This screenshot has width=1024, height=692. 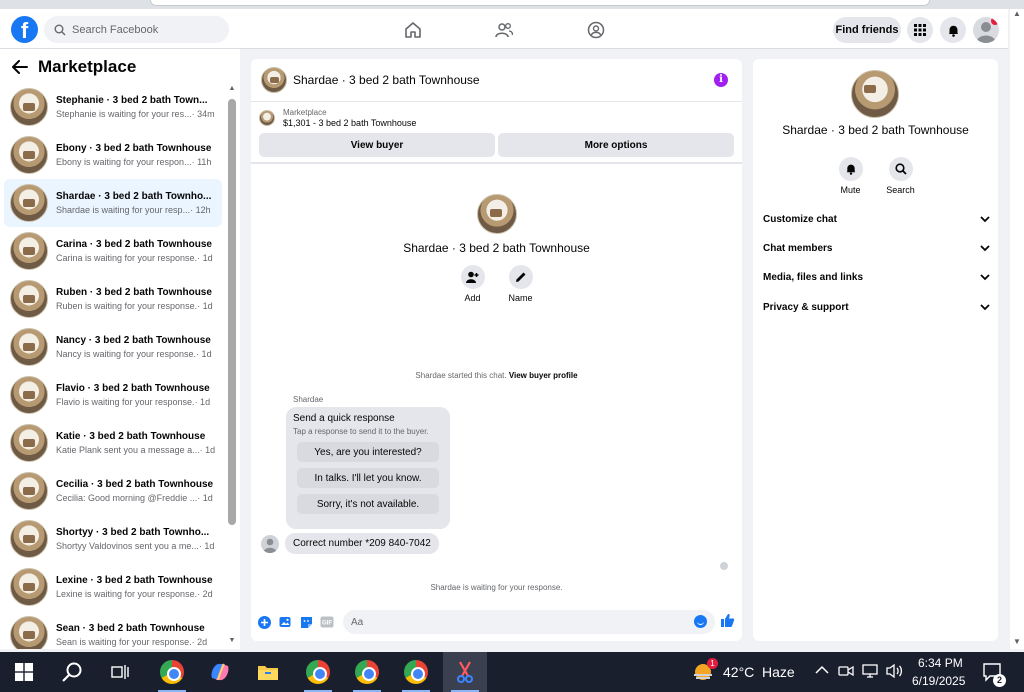 What do you see at coordinates (616, 145) in the screenshot?
I see `more-options-button: More options` at bounding box center [616, 145].